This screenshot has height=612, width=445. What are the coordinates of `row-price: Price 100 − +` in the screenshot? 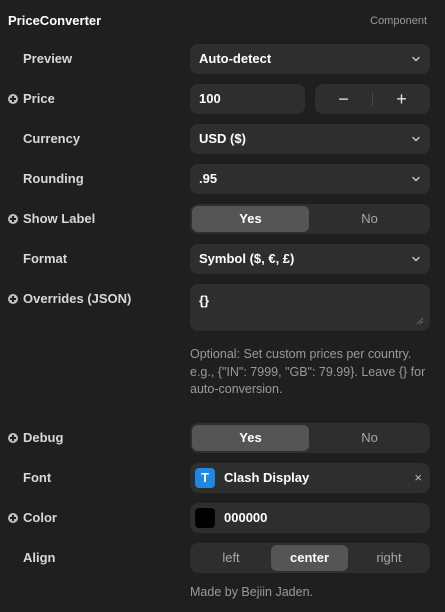 It's located at (222, 99).